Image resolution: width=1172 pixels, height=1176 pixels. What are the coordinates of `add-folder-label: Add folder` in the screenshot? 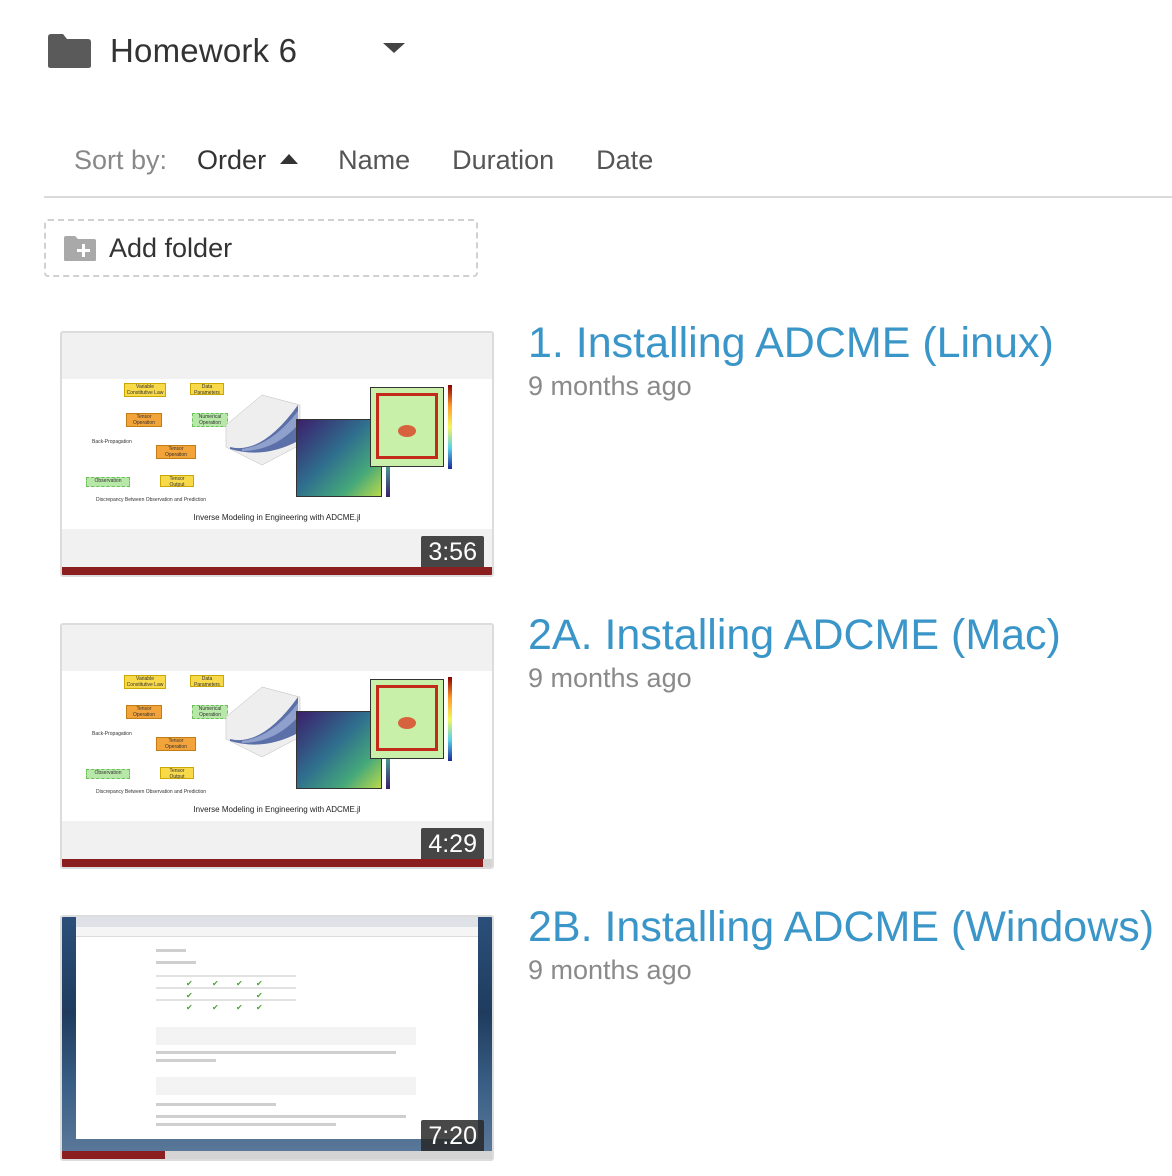 It's located at (171, 247).